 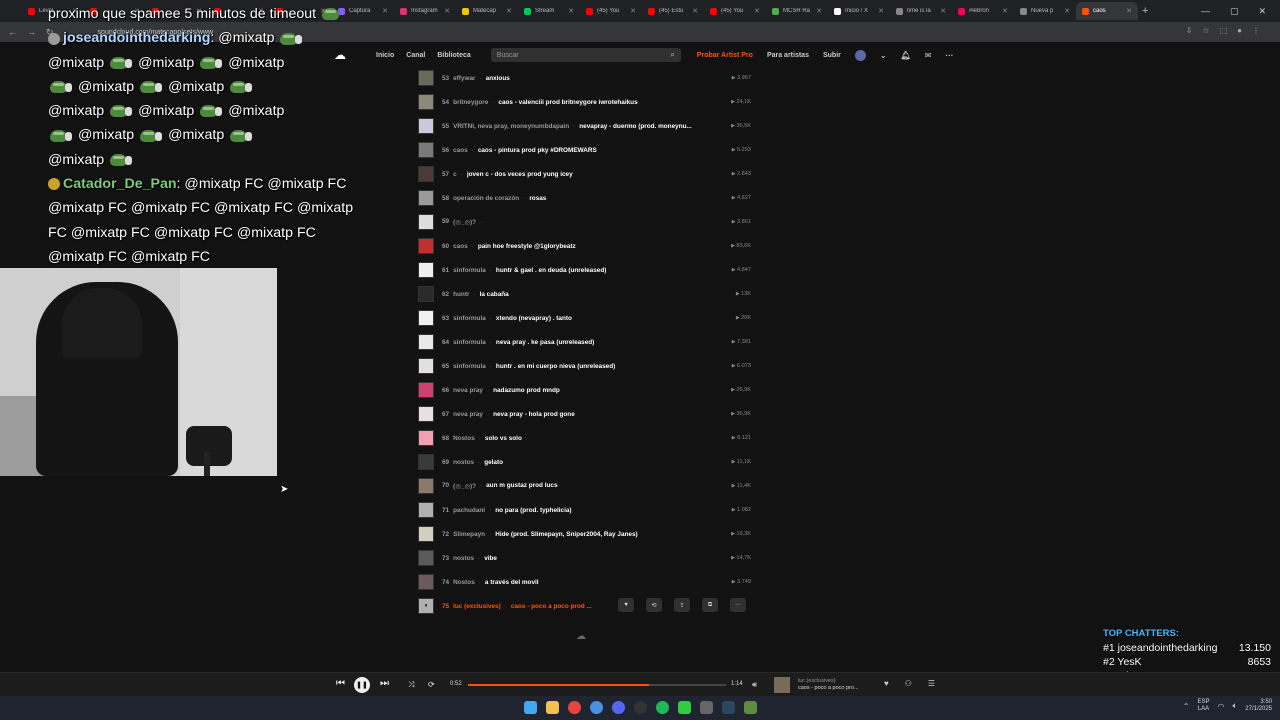 I want to click on star-icon: ☆, so click(x=1205, y=30).